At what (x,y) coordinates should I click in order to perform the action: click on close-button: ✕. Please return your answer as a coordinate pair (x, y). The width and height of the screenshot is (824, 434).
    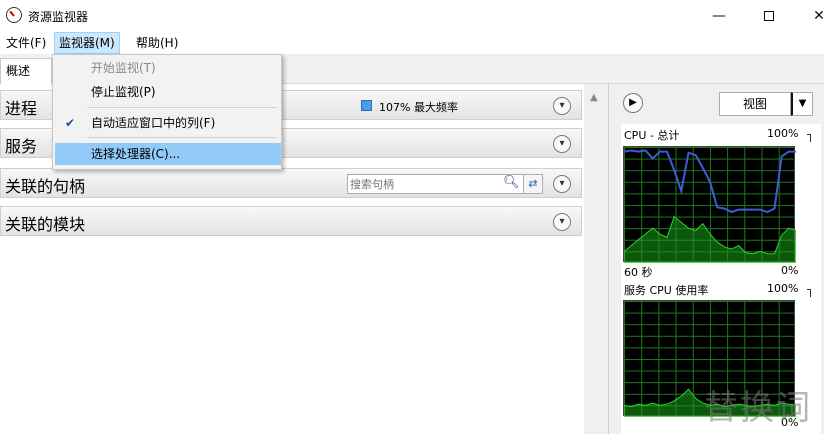
    Looking at the image, I should click on (810, 16).